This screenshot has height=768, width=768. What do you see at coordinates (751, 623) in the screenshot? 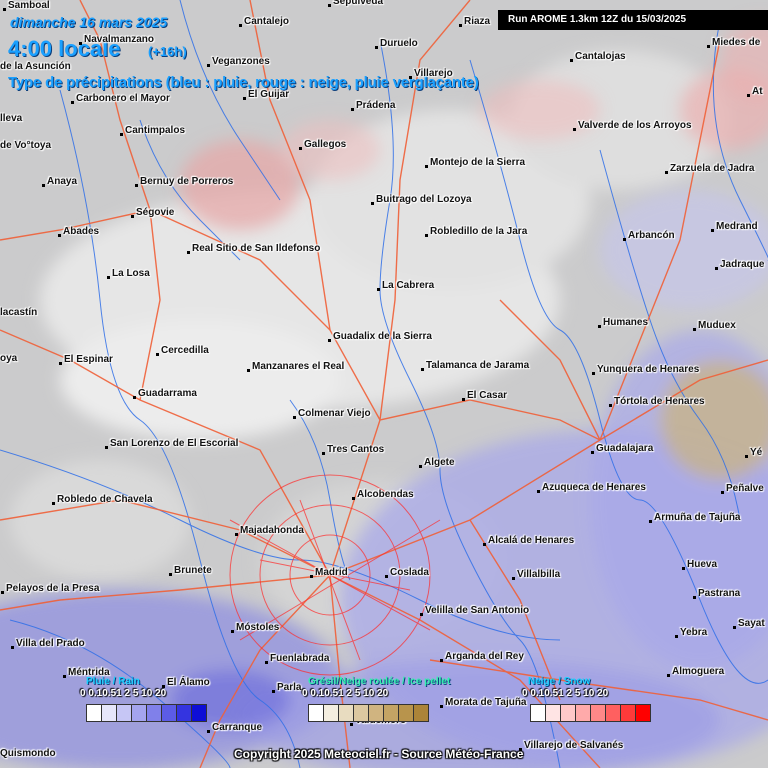
I see `city-label: Sayat` at bounding box center [751, 623].